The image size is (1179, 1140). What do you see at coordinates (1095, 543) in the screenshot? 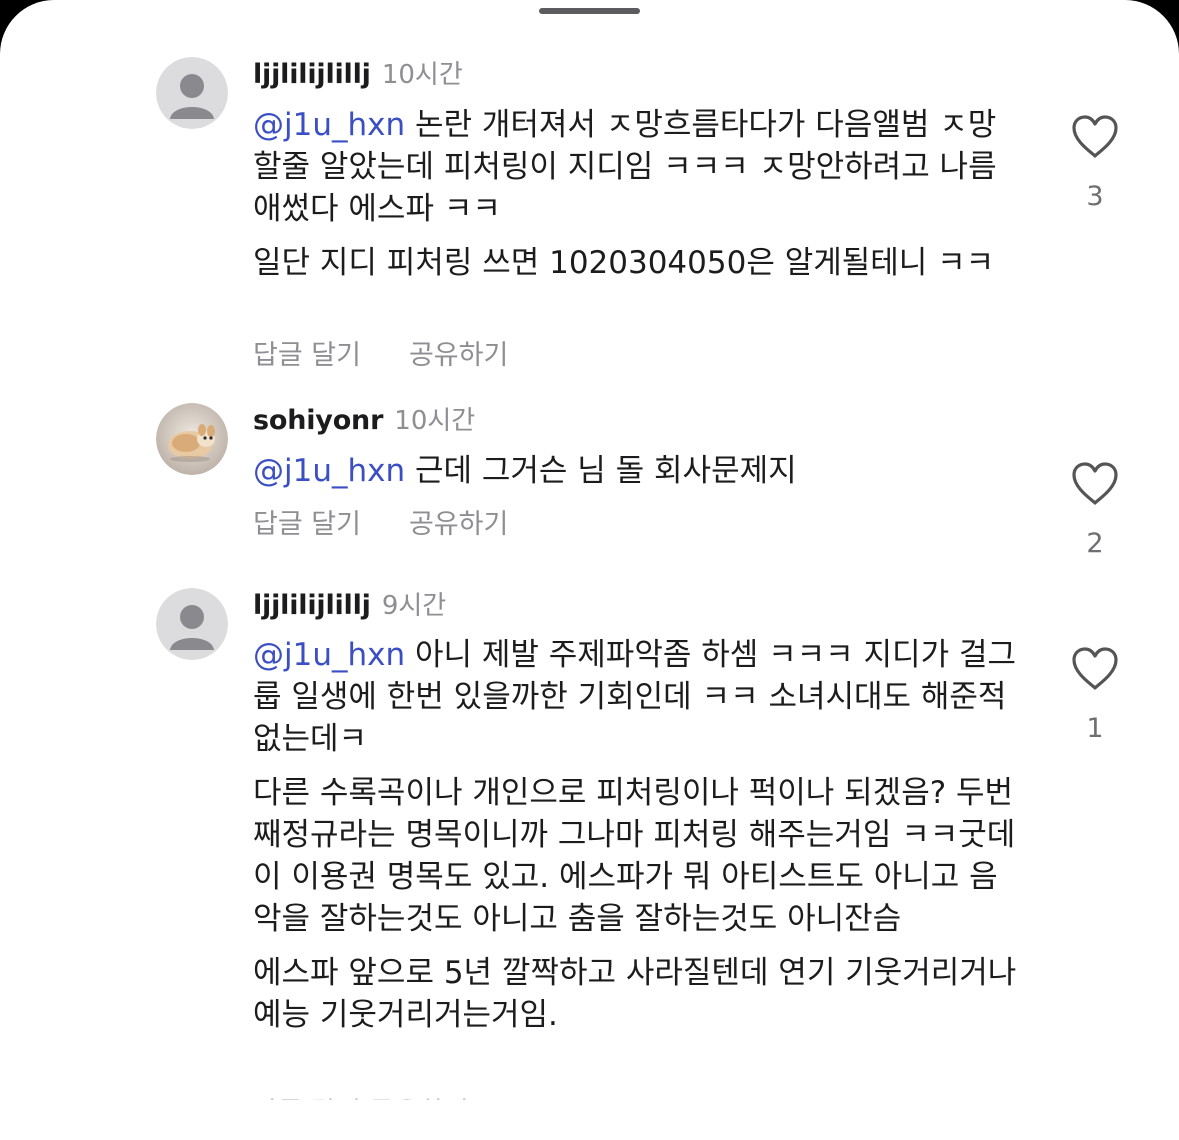
I see `like-count: 2` at bounding box center [1095, 543].